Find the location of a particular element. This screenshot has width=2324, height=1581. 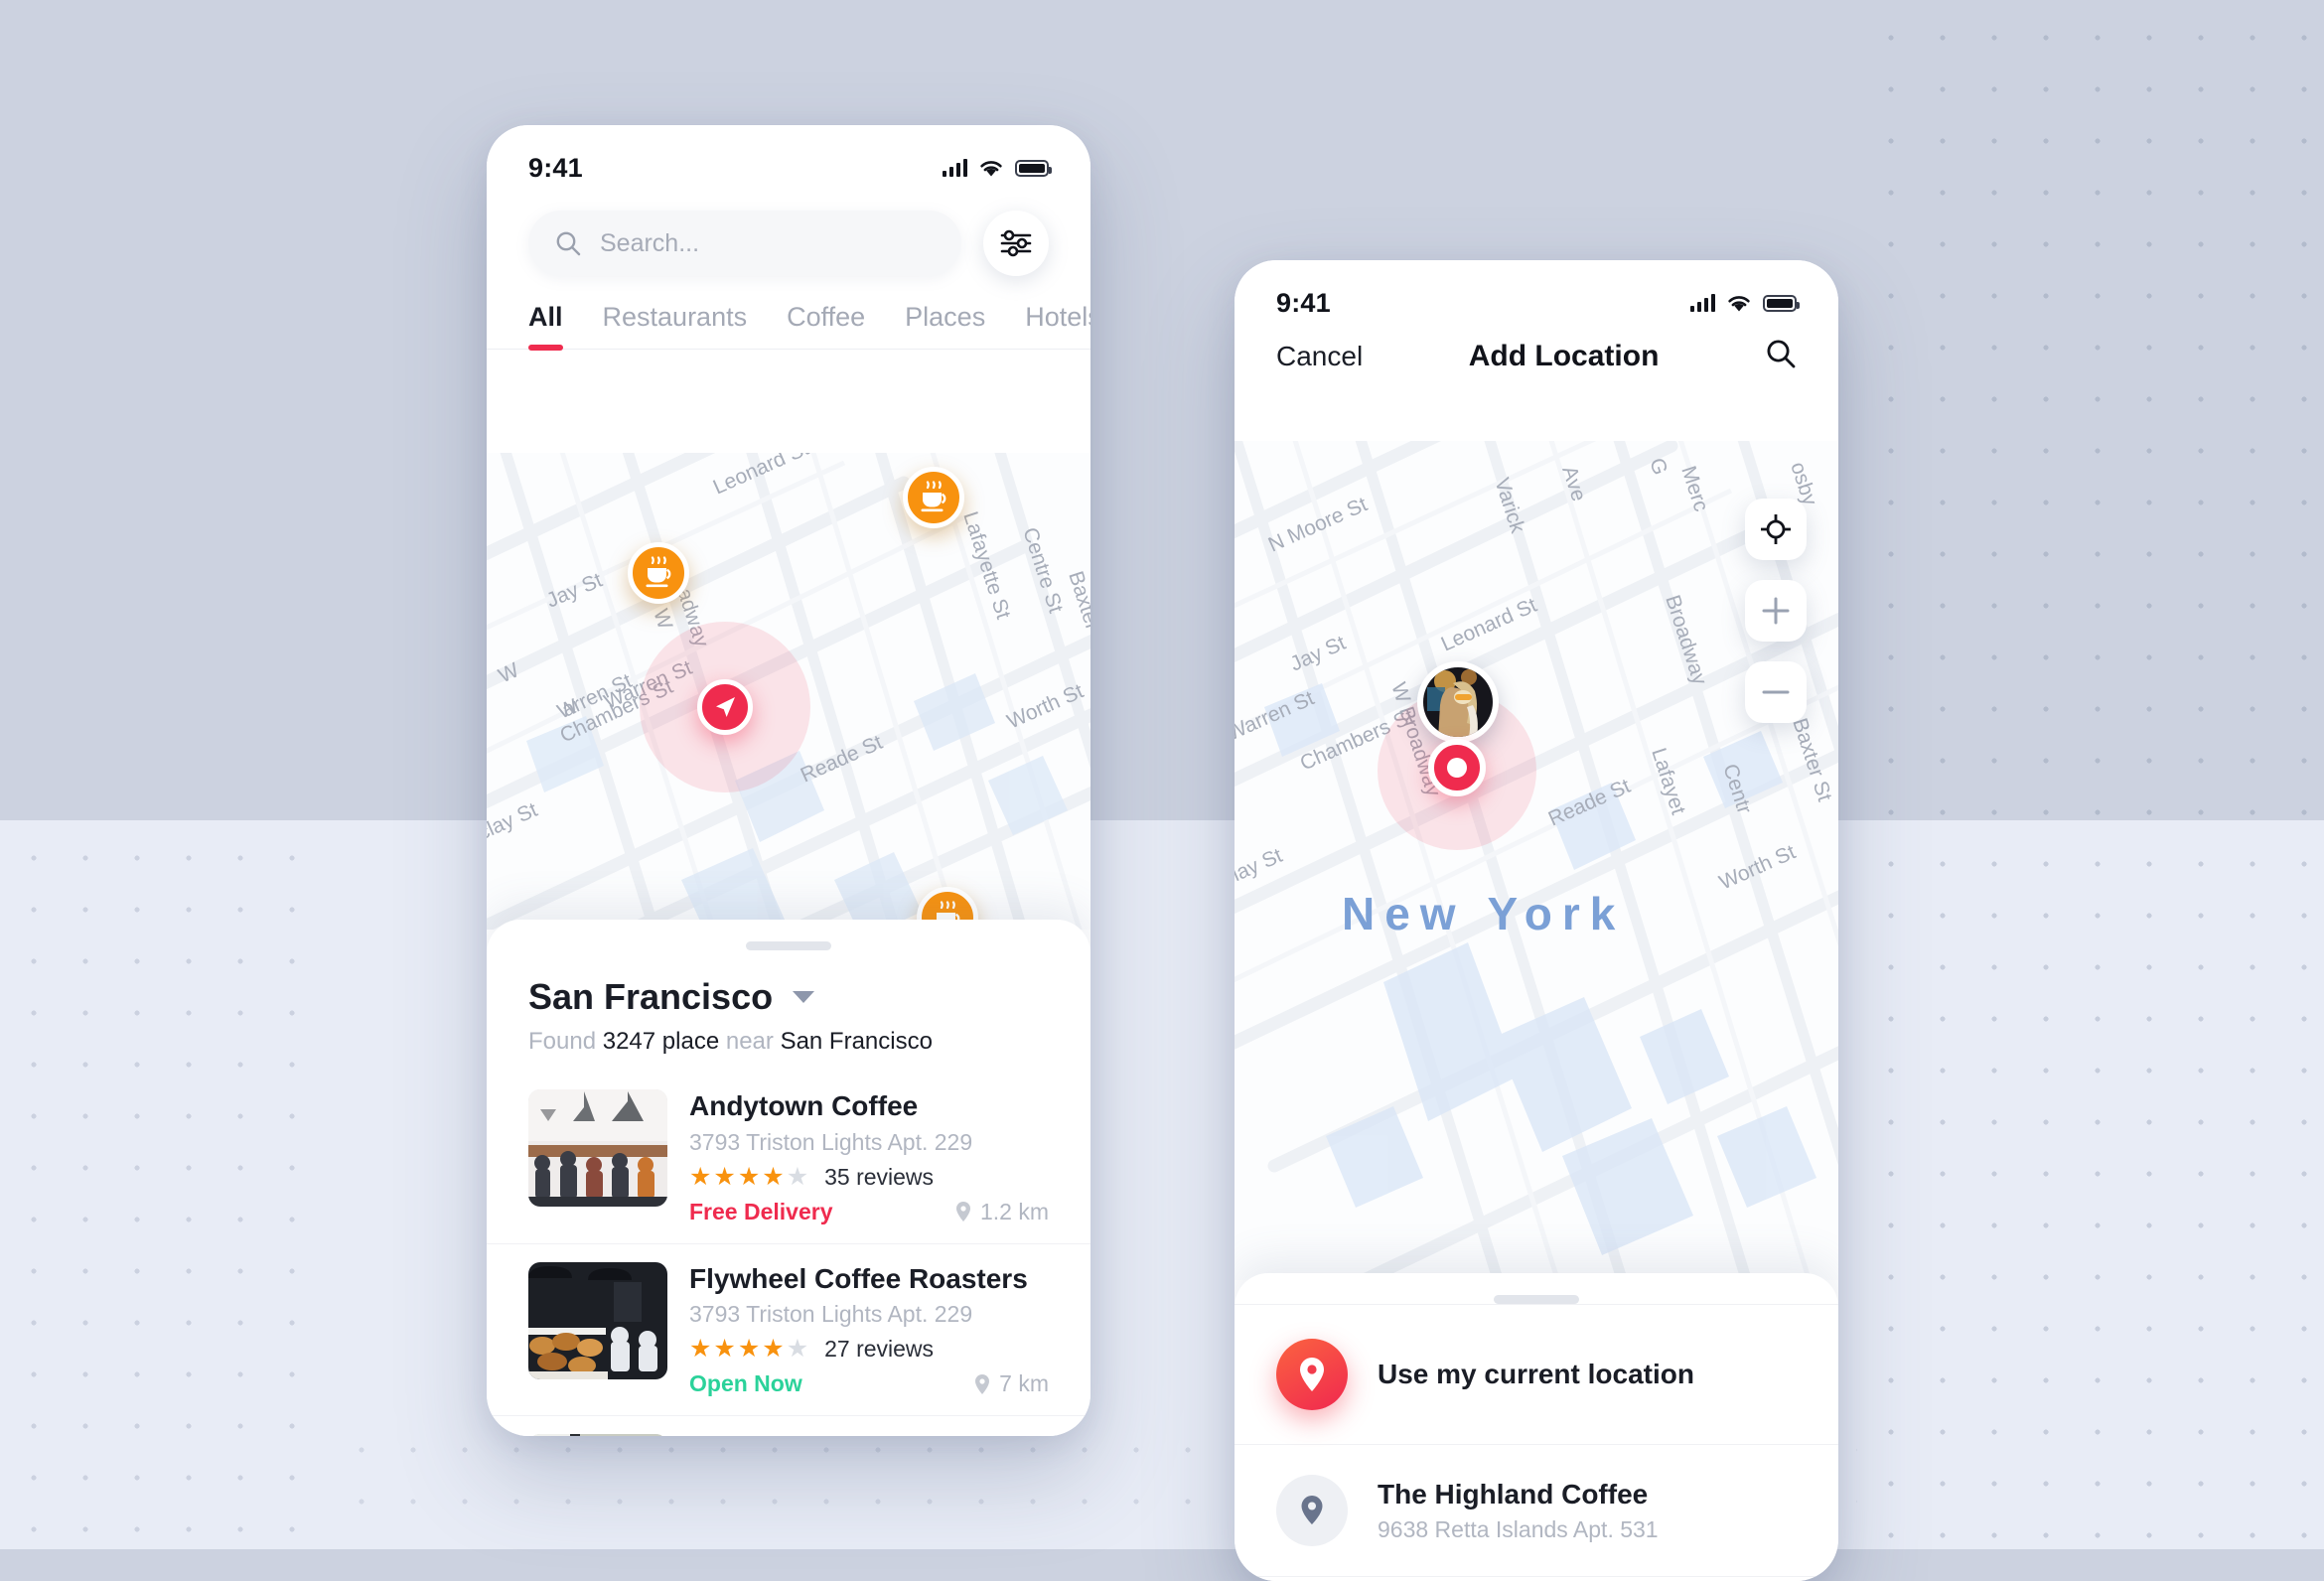

city-selector: San Francisco is located at coordinates (788, 984).